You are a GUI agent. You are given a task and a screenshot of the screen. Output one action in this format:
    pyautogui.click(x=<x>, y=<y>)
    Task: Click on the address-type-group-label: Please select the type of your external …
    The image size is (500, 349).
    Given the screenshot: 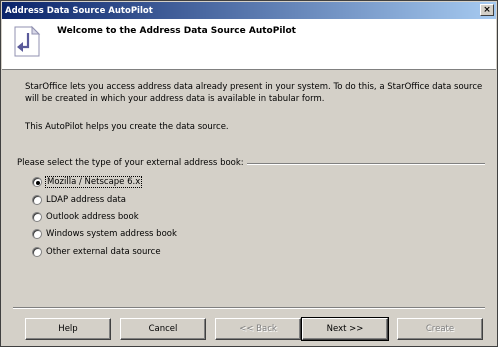 What is the action you would take?
    pyautogui.click(x=132, y=163)
    